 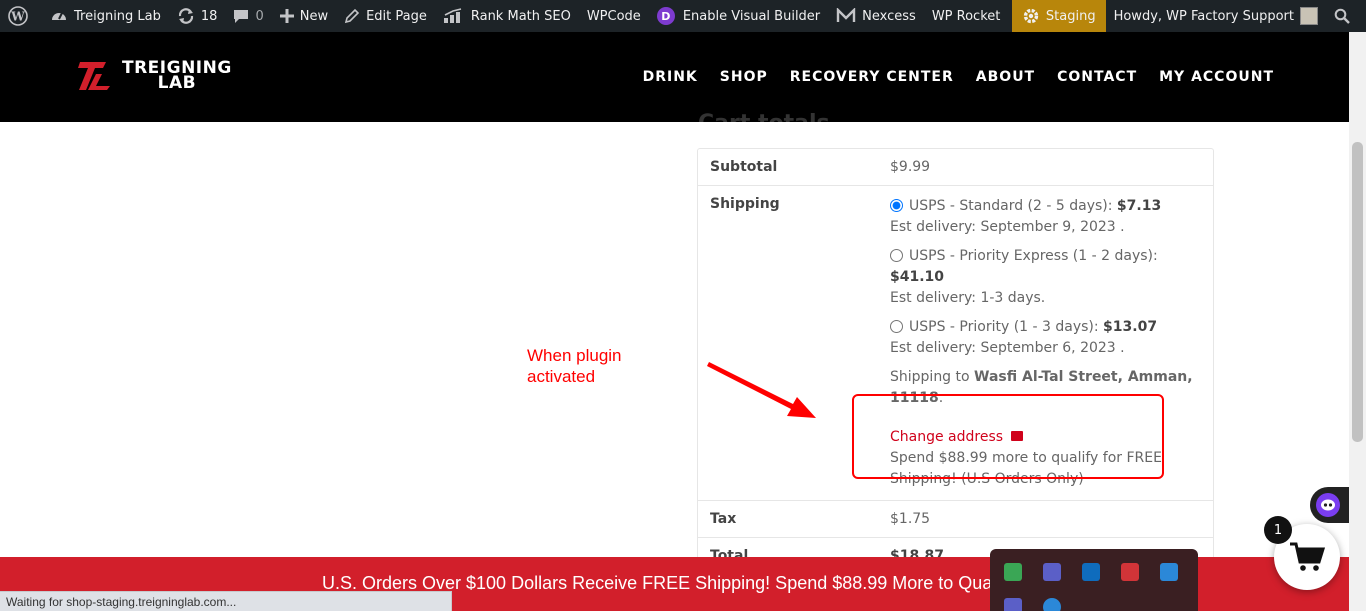 What do you see at coordinates (896, 326) in the screenshot?
I see `shipping-radio-priority` at bounding box center [896, 326].